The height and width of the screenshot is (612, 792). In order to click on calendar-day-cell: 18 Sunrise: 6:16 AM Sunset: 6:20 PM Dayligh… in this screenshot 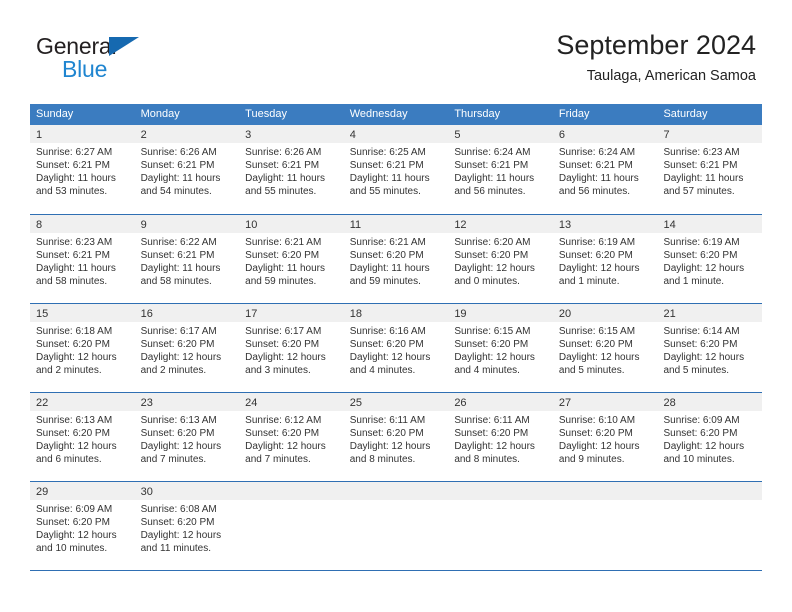, I will do `click(396, 348)`.